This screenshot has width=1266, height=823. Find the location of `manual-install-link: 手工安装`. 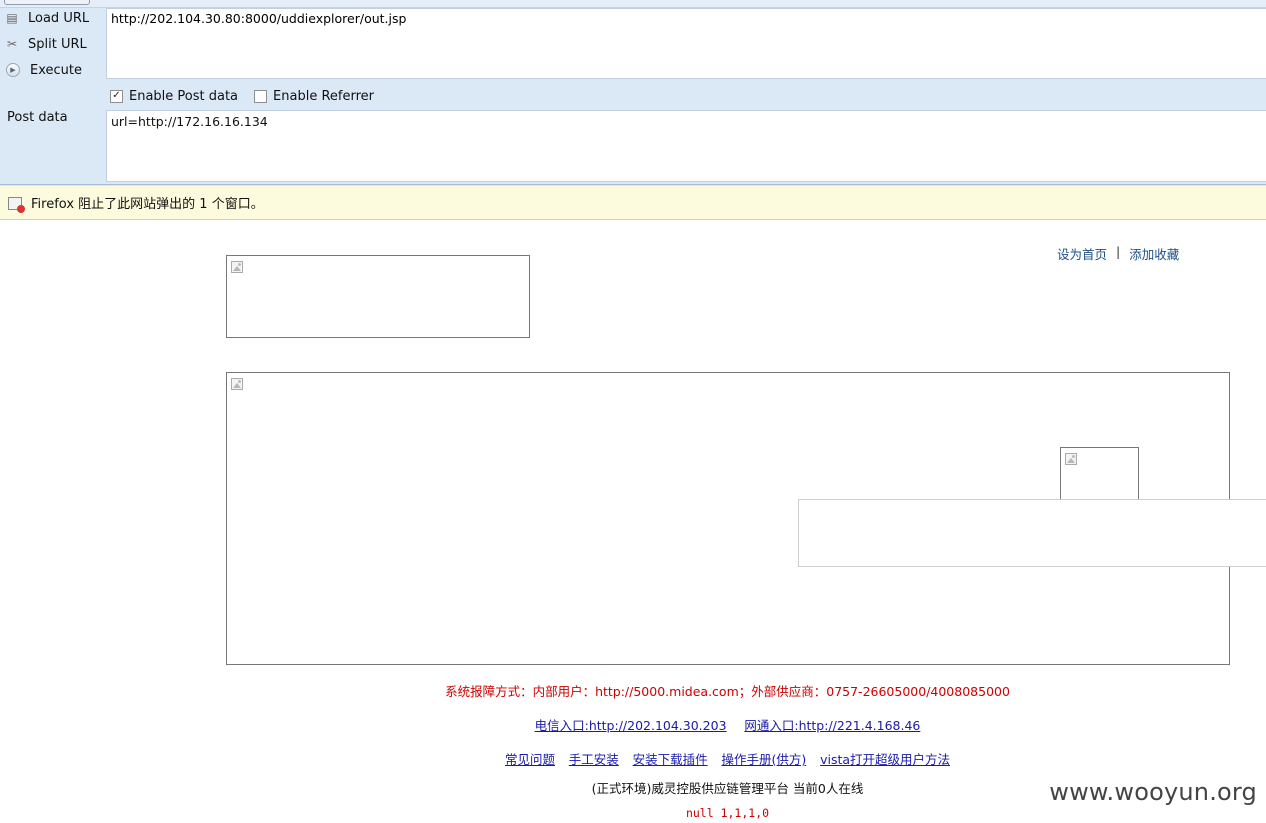

manual-install-link: 手工安装 is located at coordinates (594, 759).